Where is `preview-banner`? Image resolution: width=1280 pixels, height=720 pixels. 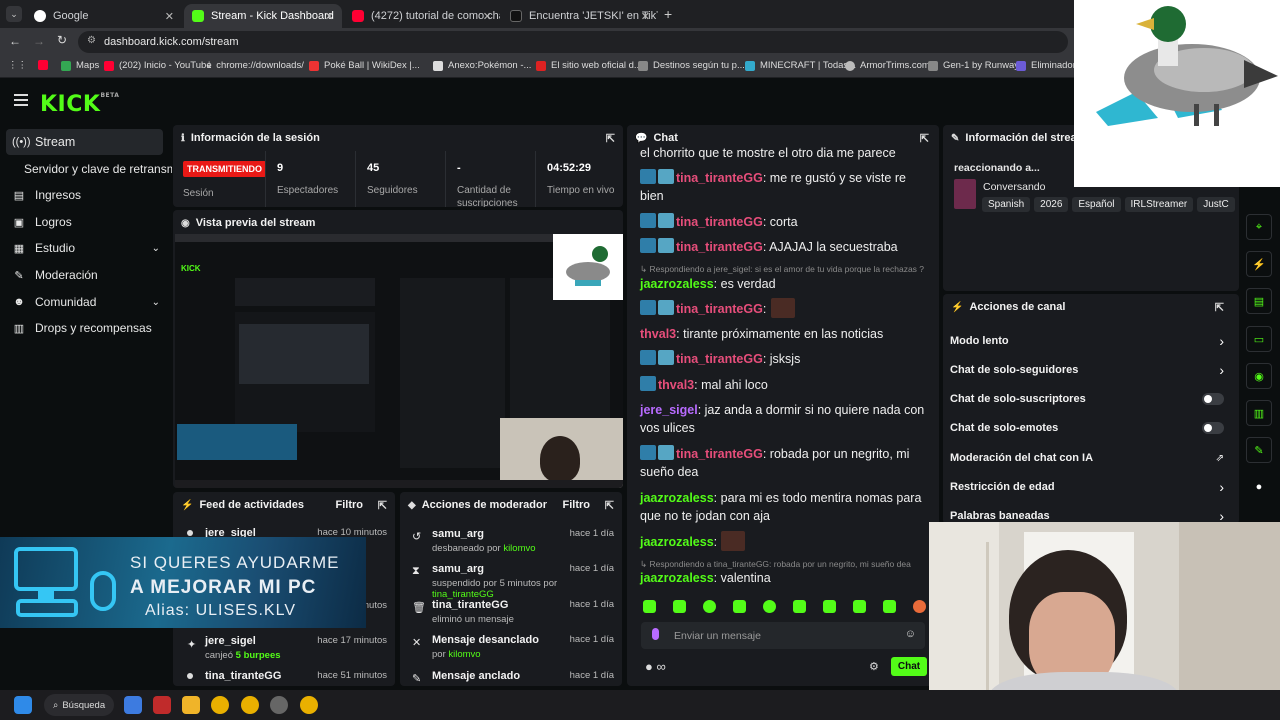
preview-banner is located at coordinates (237, 442).